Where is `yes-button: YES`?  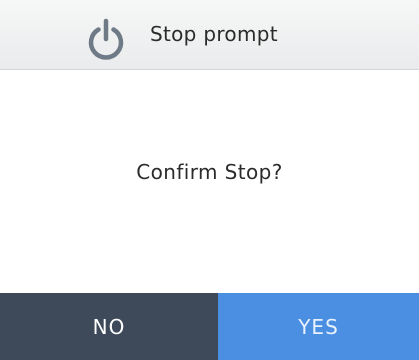
yes-button: YES is located at coordinates (318, 326).